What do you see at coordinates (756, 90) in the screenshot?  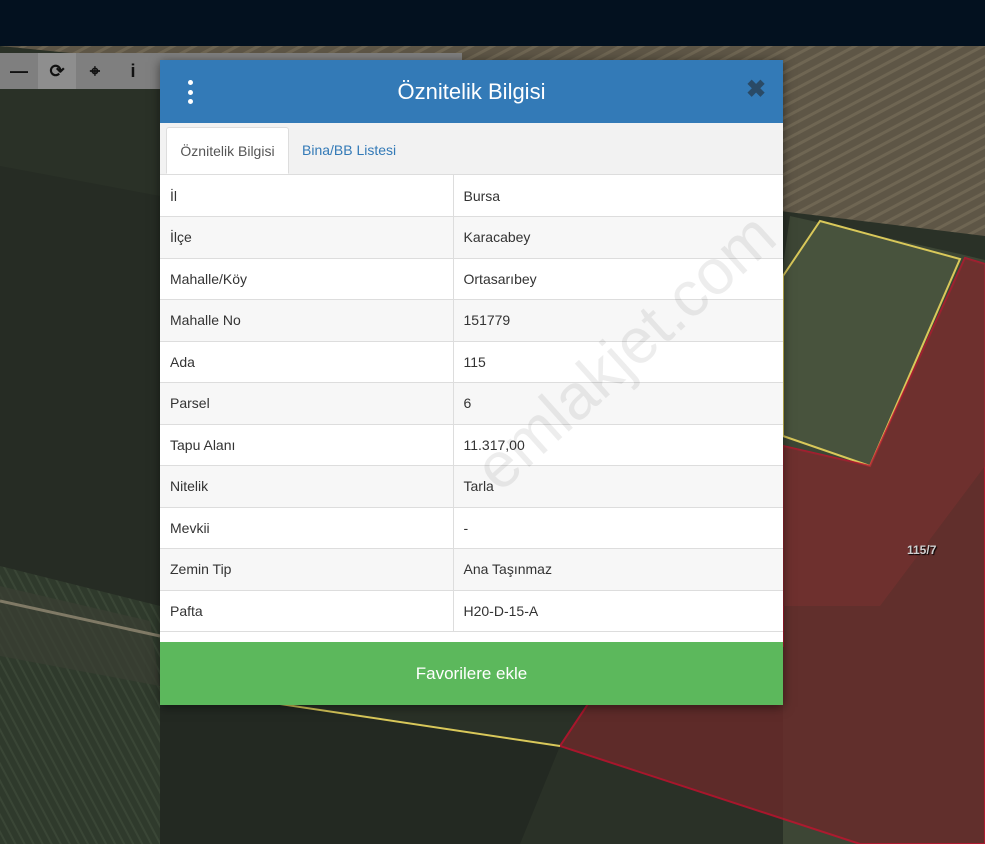 I see `close-icon: ✖` at bounding box center [756, 90].